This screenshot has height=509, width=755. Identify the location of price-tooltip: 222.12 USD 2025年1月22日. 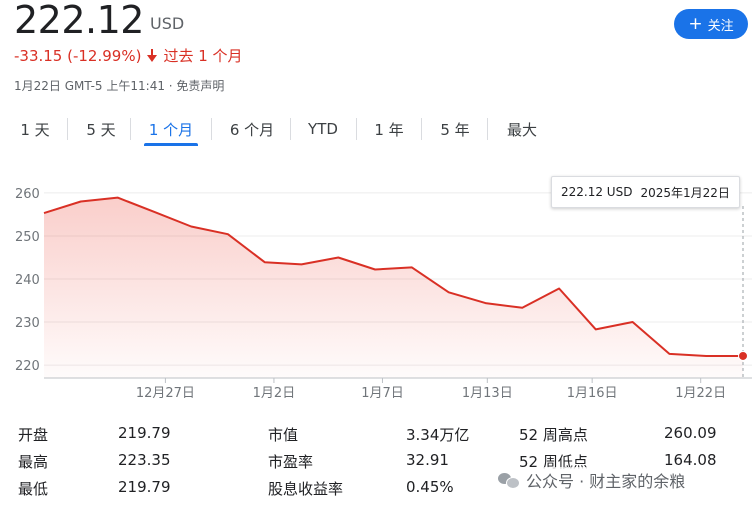
(645, 192).